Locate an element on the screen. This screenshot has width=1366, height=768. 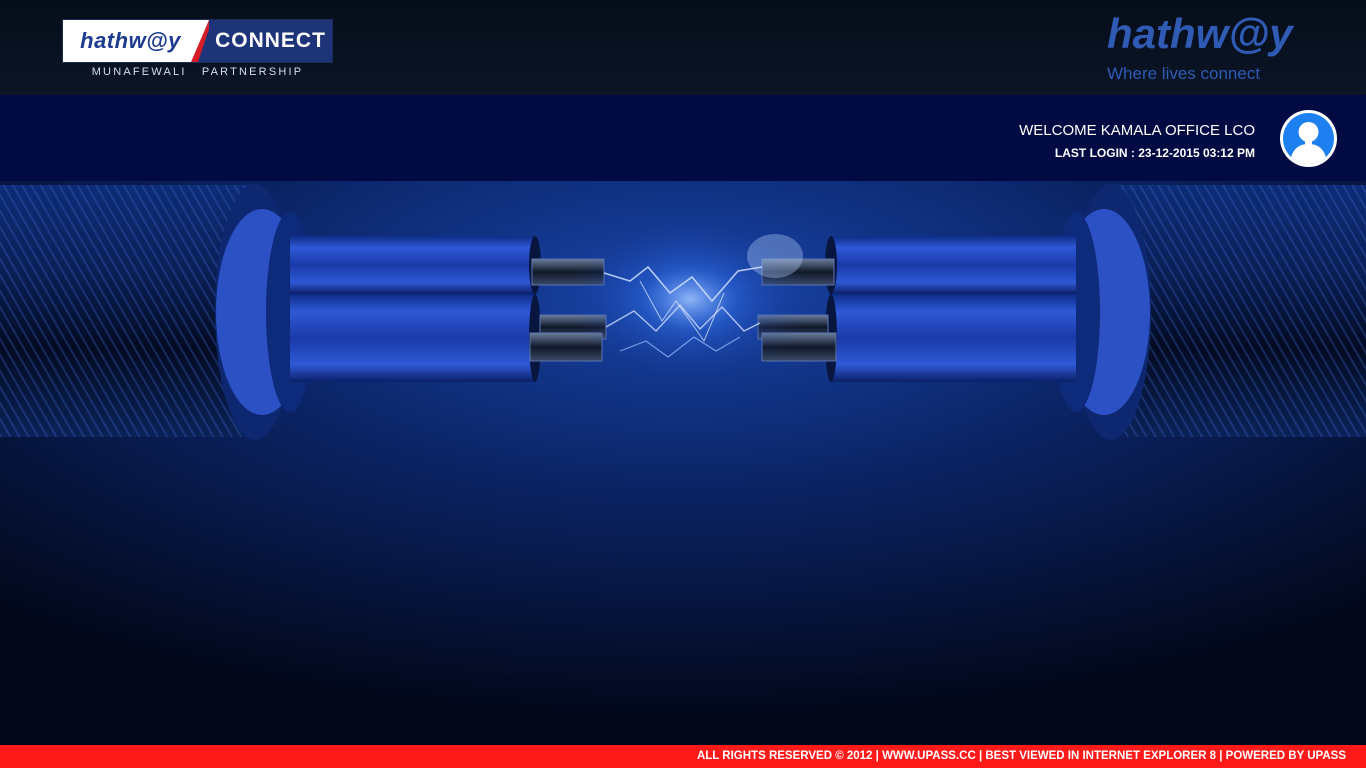
welcome-message: WELCOME KAMALA OFFICE LCO is located at coordinates (1137, 130).